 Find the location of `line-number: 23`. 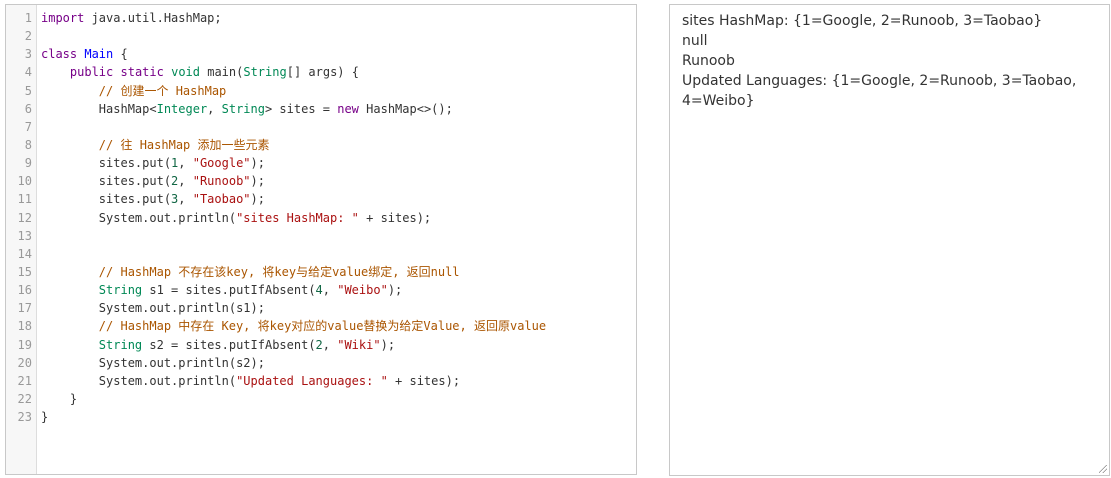

line-number: 23 is located at coordinates (24, 417).